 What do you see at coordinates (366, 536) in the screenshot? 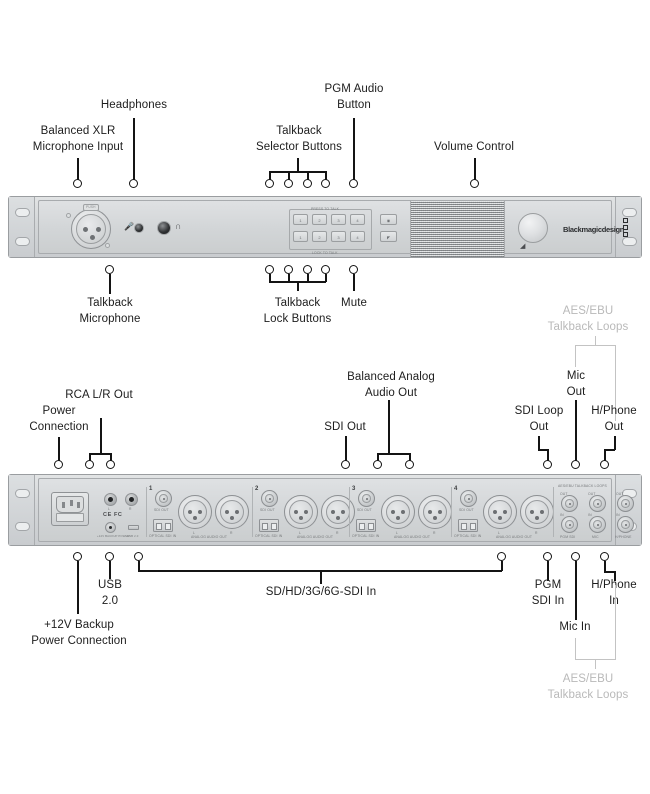
I see `optical-sdi-in-label-3: OPTICAL SDI IN` at bounding box center [366, 536].